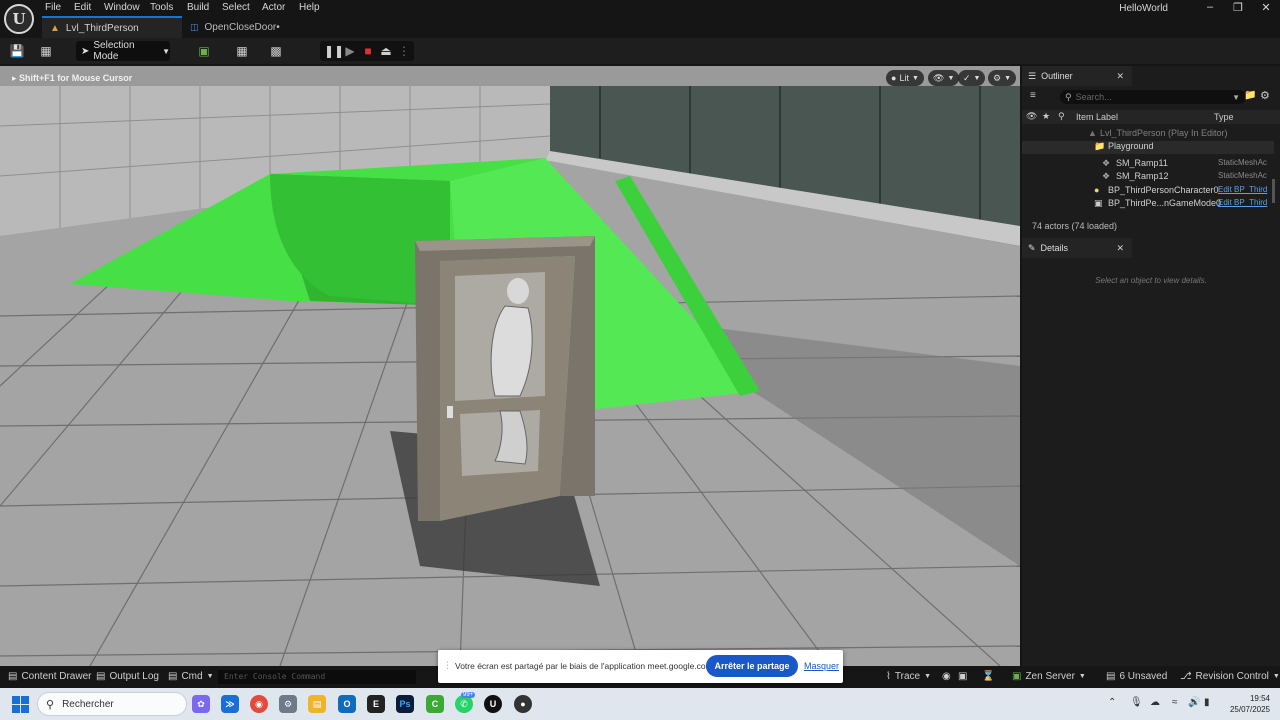 Image resolution: width=1280 pixels, height=720 pixels. I want to click on pin-icon: ⚲, so click(1061, 116).